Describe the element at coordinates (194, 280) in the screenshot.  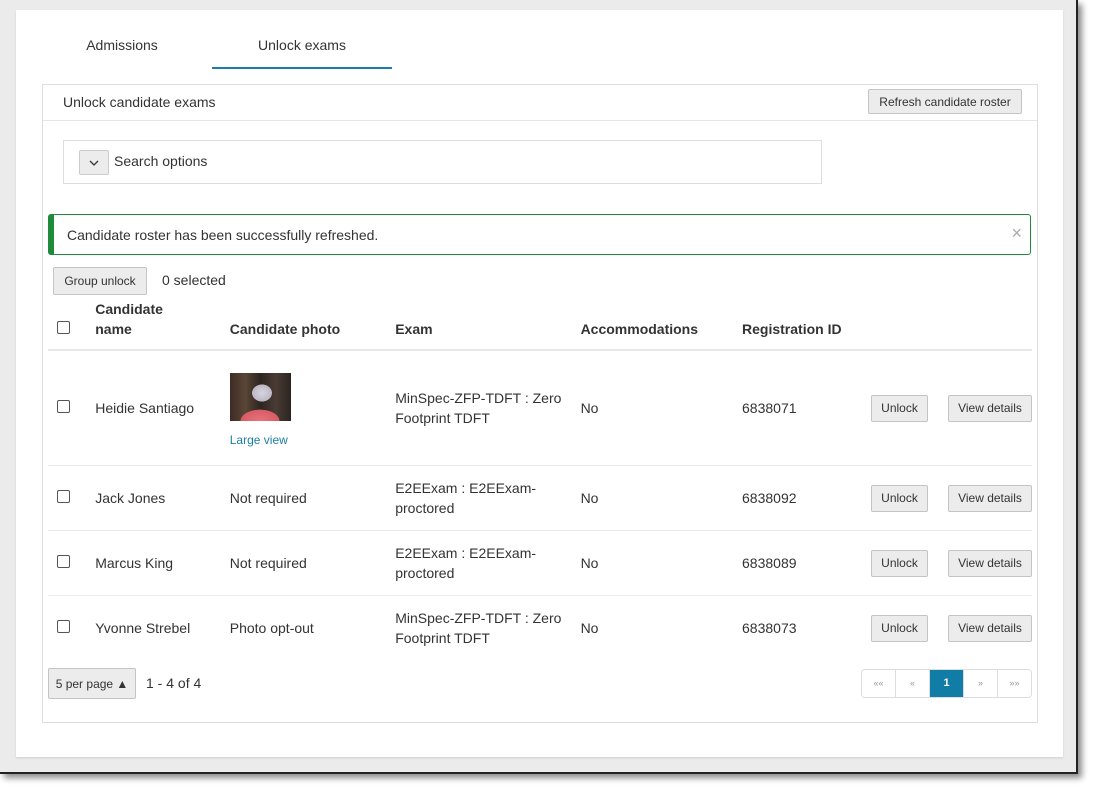
I see `selected-count: 0 selected` at that location.